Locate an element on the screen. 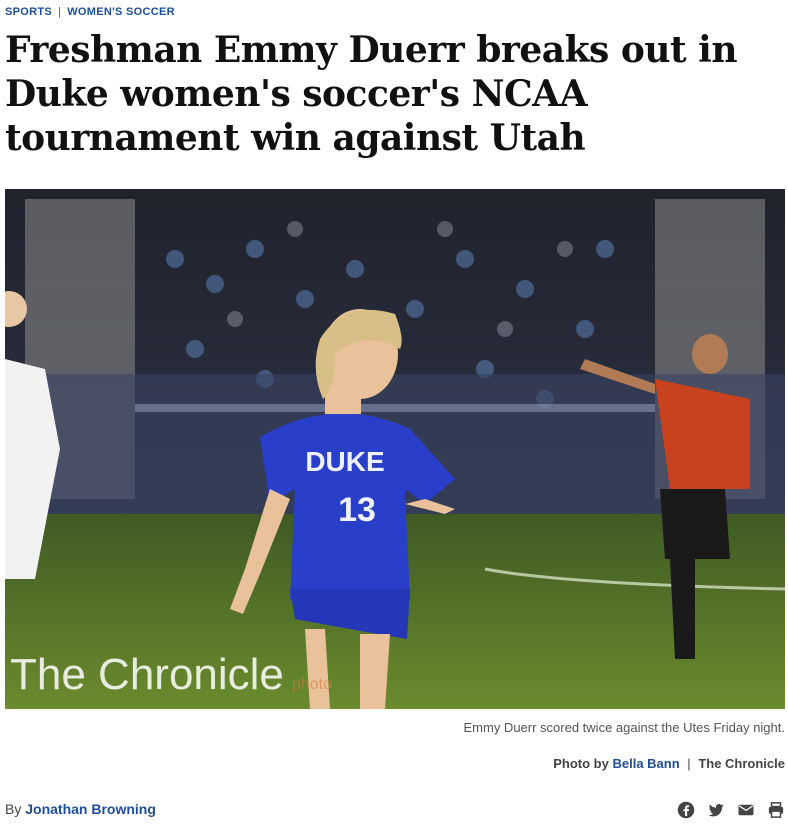 Image resolution: width=788 pixels, height=825 pixels. twitter-icon is located at coordinates (716, 810).